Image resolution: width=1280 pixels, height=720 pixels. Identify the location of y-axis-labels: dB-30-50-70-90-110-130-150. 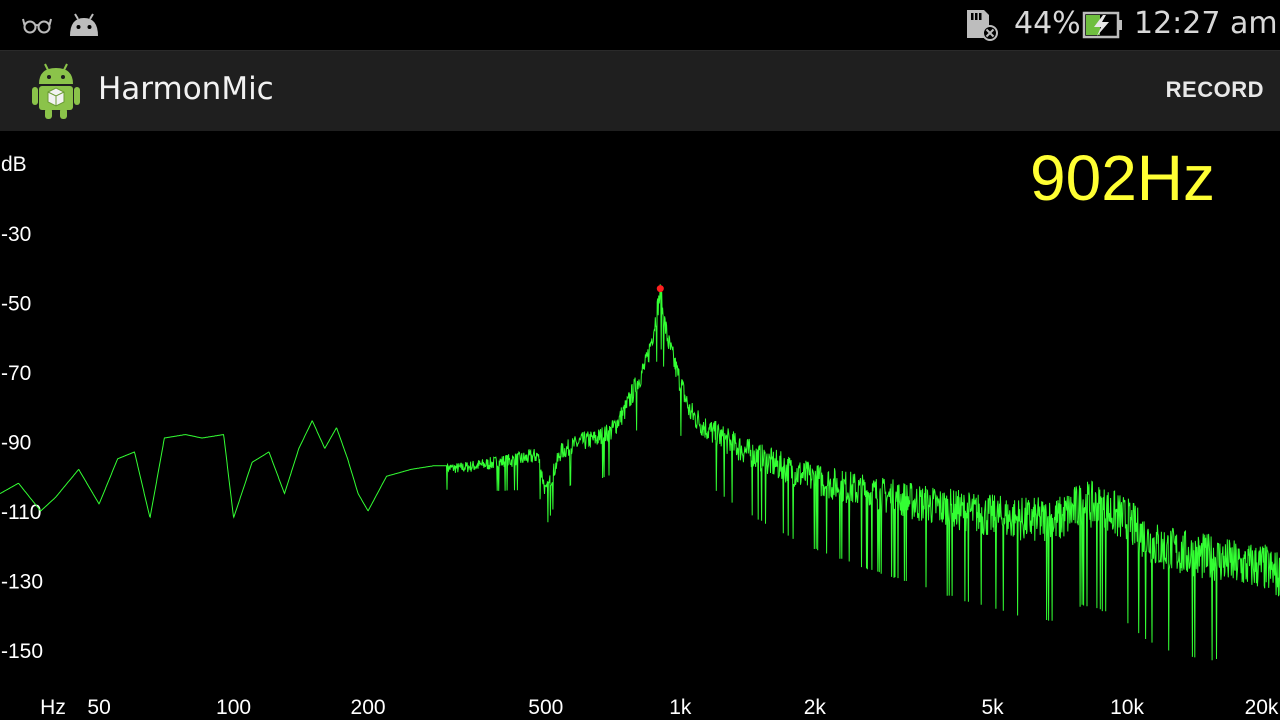
(22, 408).